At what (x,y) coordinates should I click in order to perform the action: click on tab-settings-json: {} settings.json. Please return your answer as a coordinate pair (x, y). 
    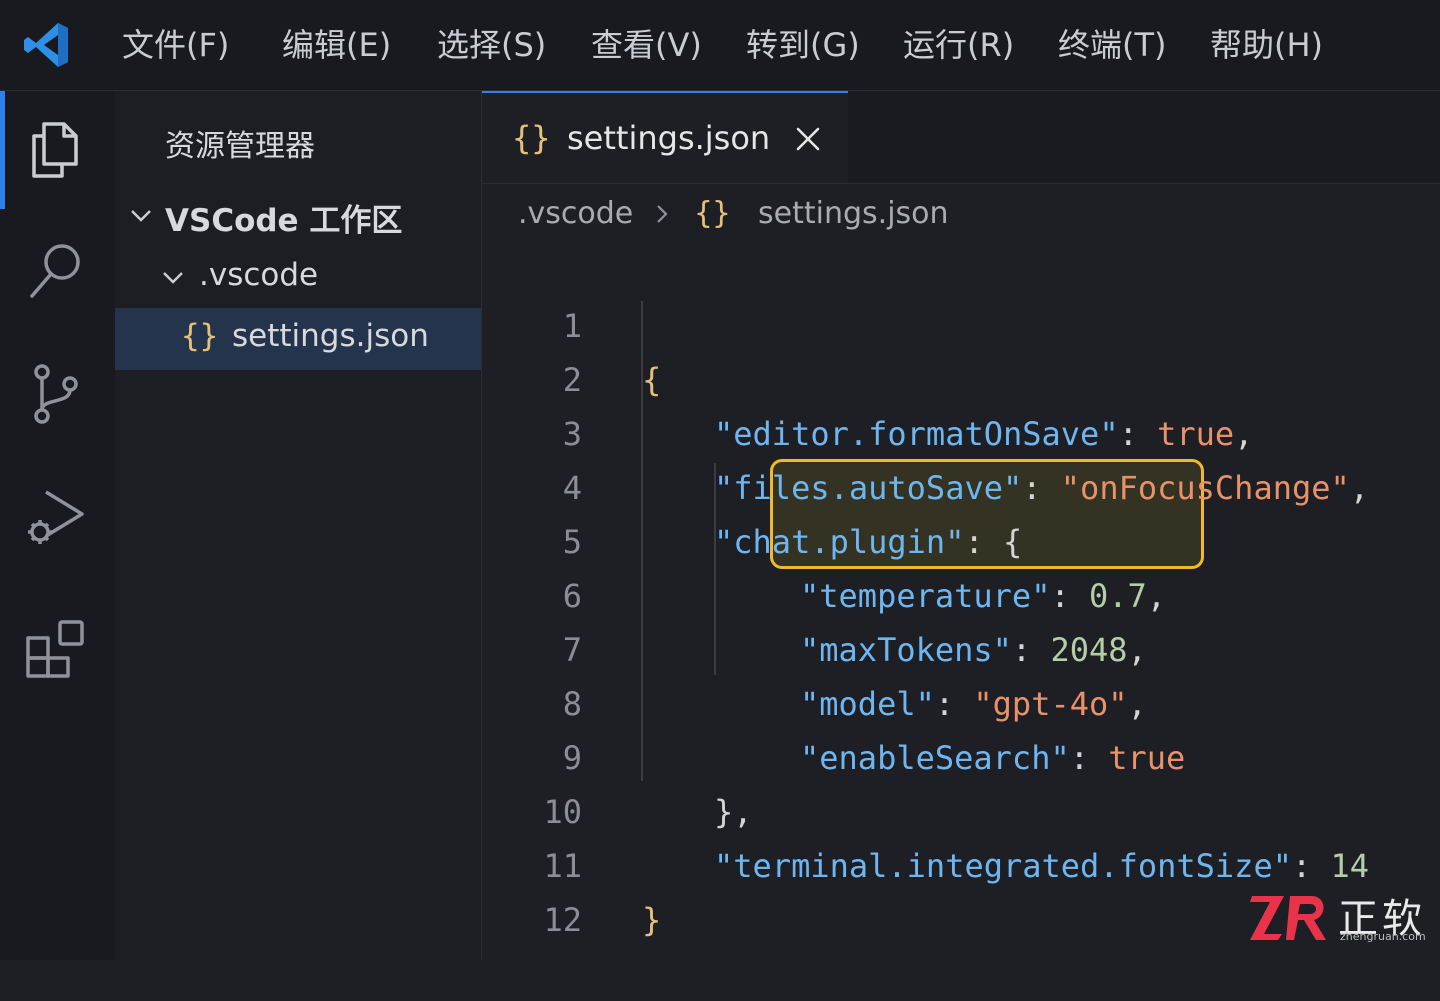
    Looking at the image, I should click on (665, 137).